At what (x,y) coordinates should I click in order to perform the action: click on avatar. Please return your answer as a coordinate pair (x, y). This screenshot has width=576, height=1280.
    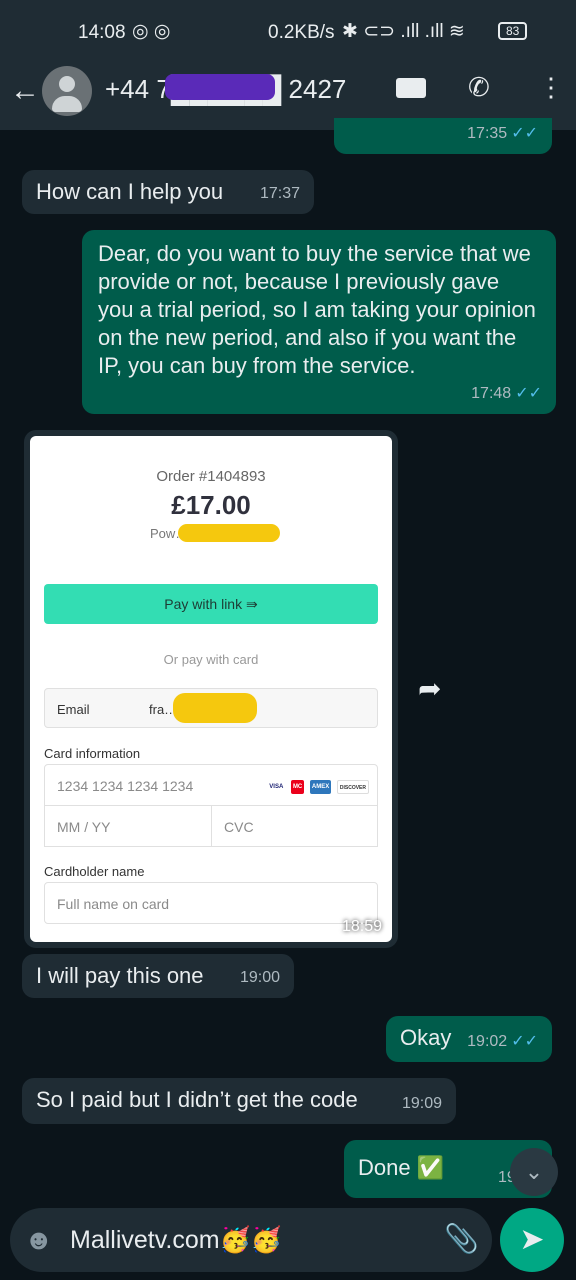
    Looking at the image, I should click on (67, 91).